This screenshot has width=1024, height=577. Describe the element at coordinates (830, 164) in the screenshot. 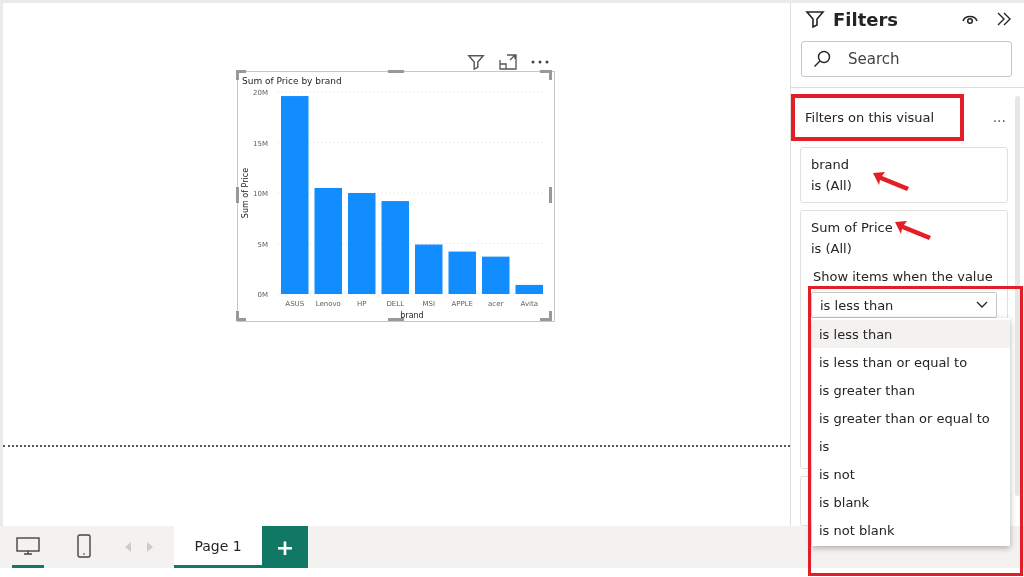

I see `filter-field: brand` at that location.